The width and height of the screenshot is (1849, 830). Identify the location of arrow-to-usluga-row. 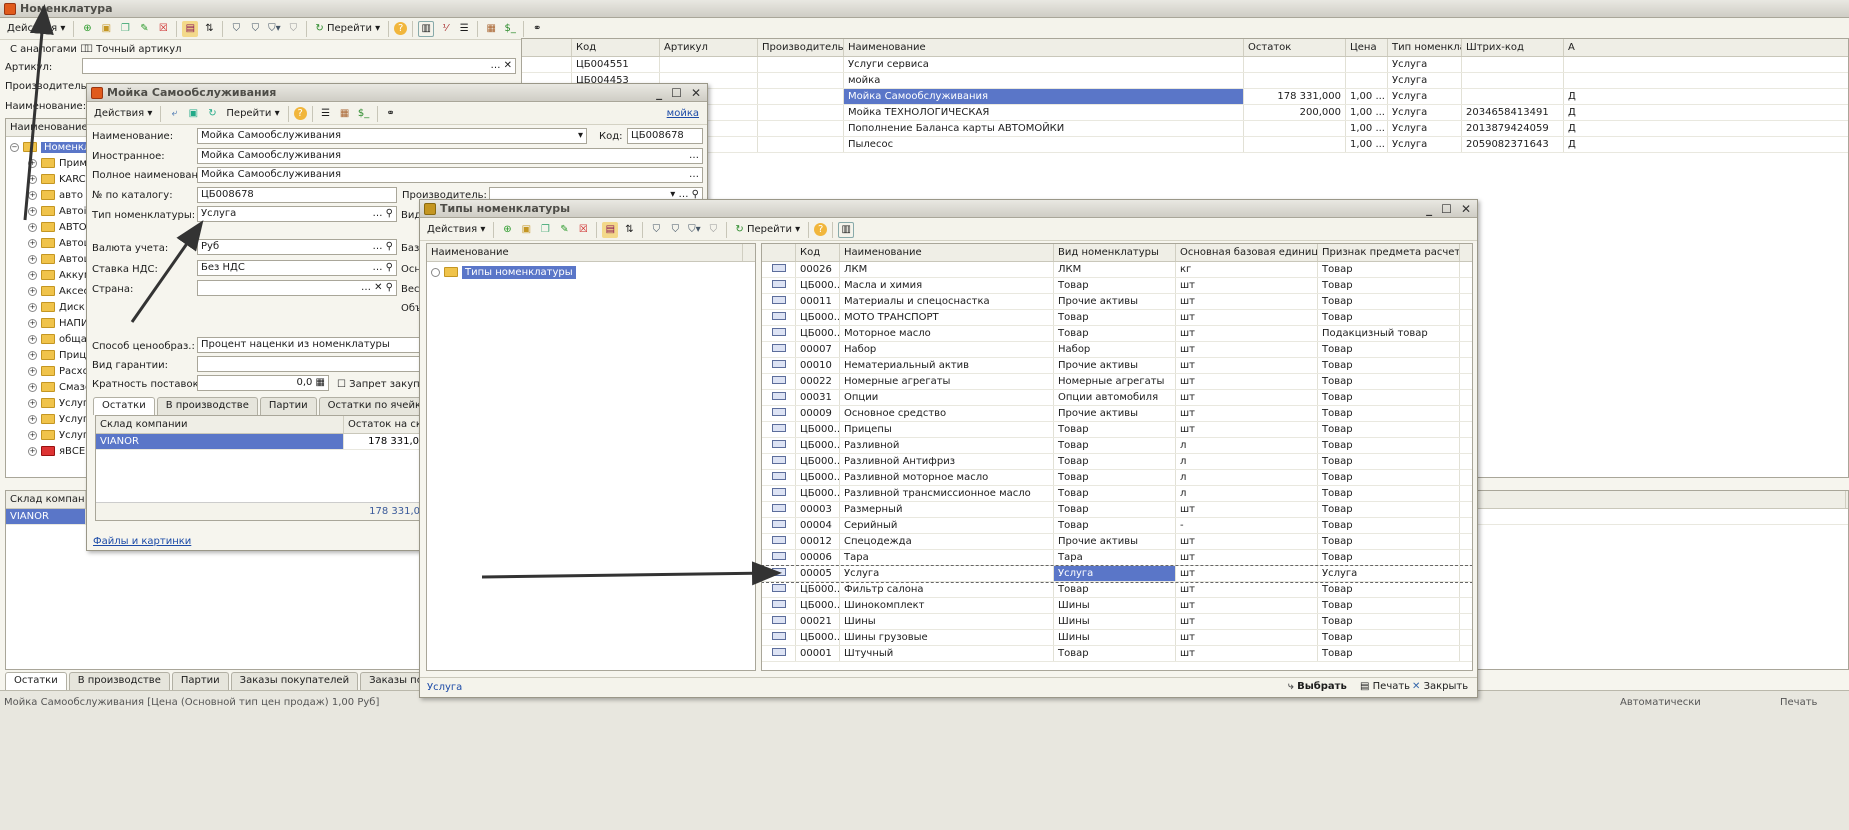
(631, 573).